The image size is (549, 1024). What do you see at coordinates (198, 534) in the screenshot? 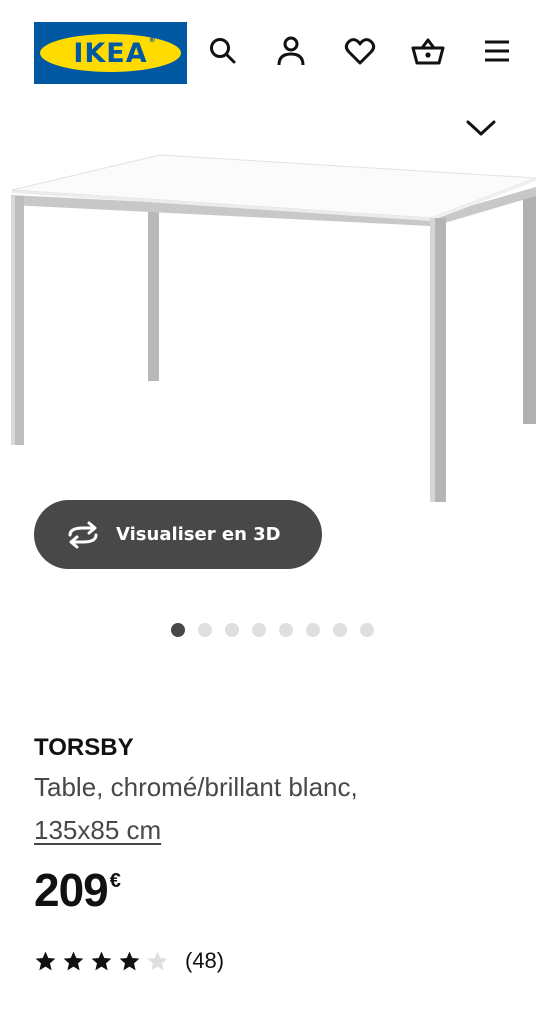
I see `visualize-3d-label: Visualiser en 3D` at bounding box center [198, 534].